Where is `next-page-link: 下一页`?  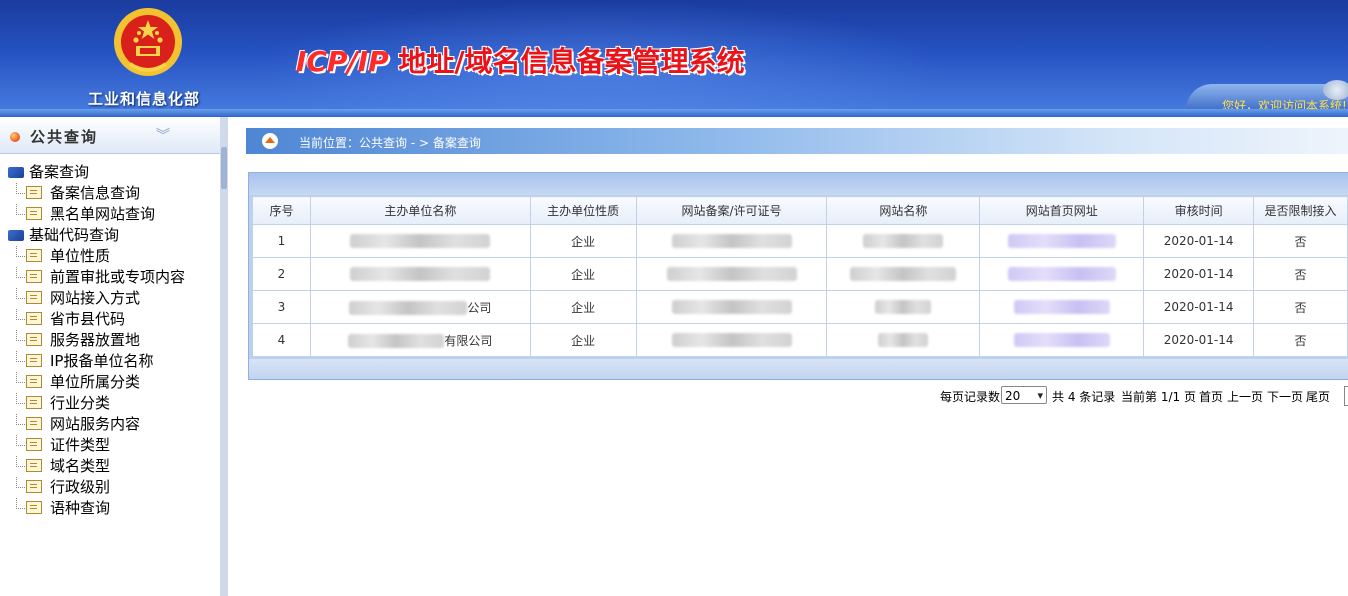
next-page-link: 下一页 is located at coordinates (1285, 396).